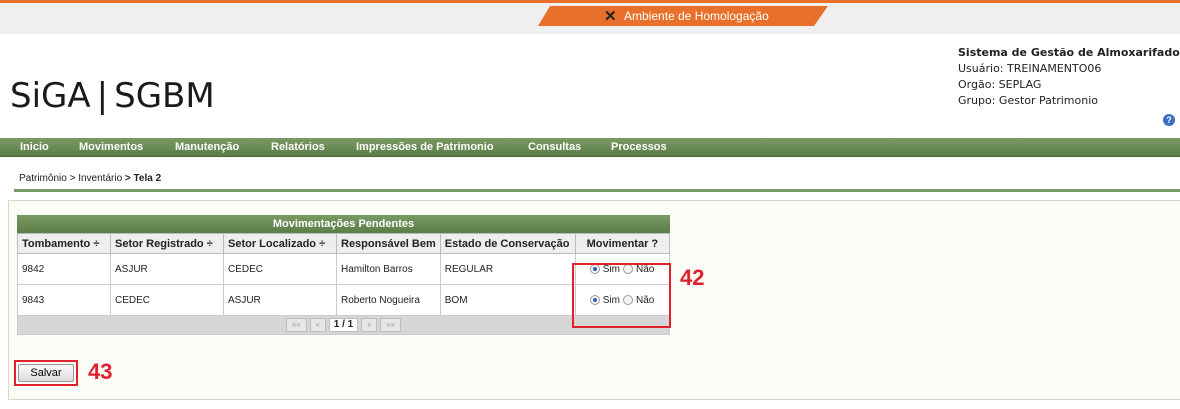 The image size is (1180, 409). What do you see at coordinates (622, 243) in the screenshot?
I see `column-header-movimentar: Movimentar ?` at bounding box center [622, 243].